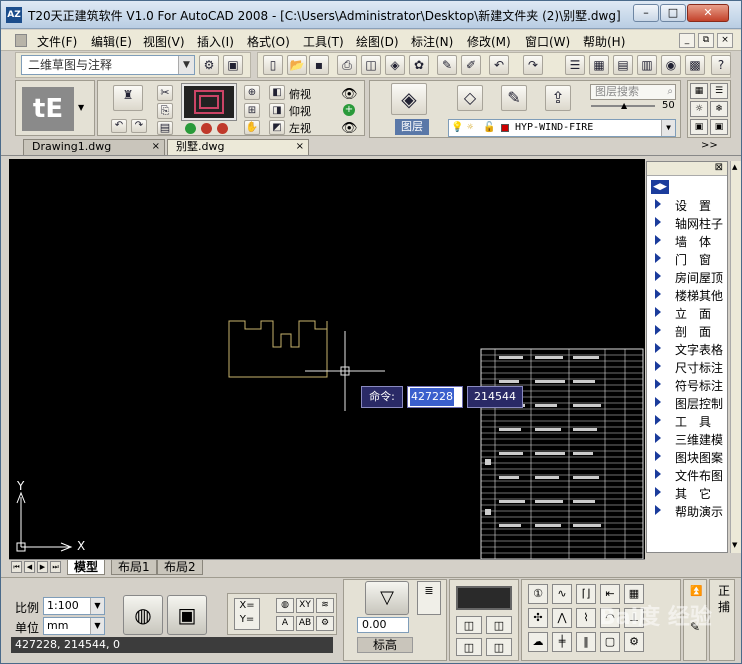 This screenshot has height=664, width=742. I want to click on elevation-marker-icon: ▽, so click(387, 598).